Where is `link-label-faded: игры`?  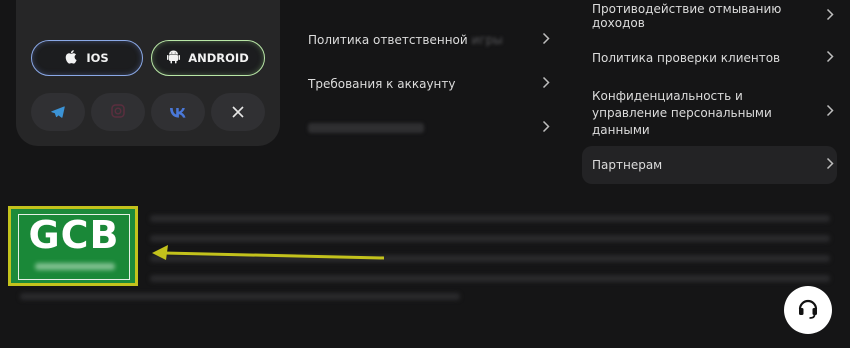
link-label-faded: игры is located at coordinates (487, 40).